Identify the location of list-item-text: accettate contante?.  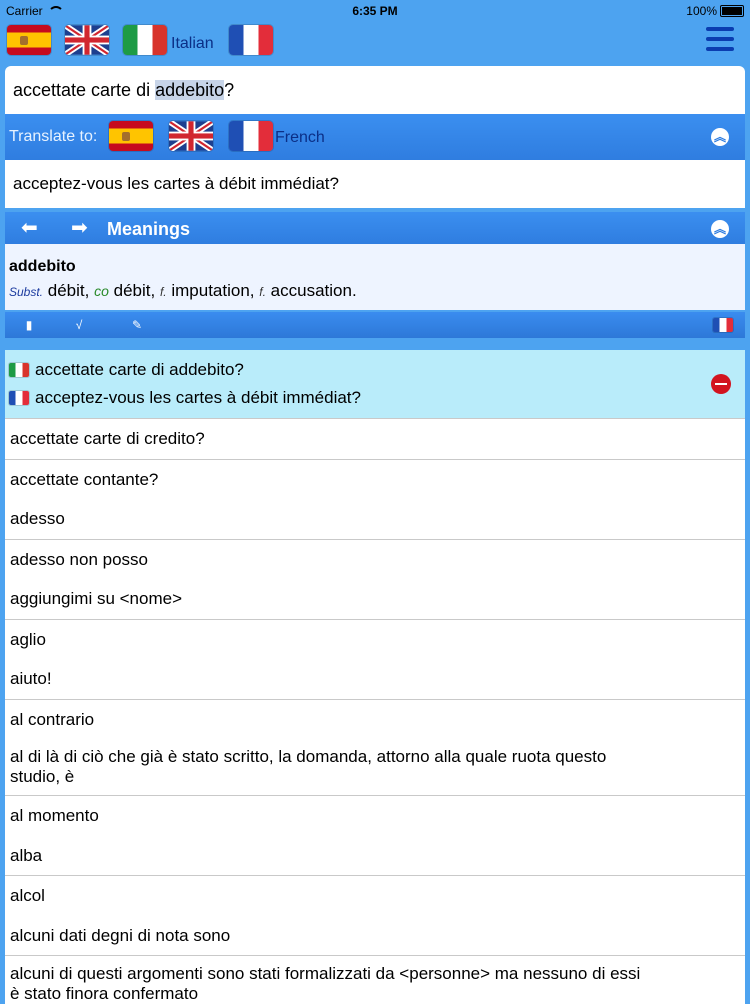
(84, 479).